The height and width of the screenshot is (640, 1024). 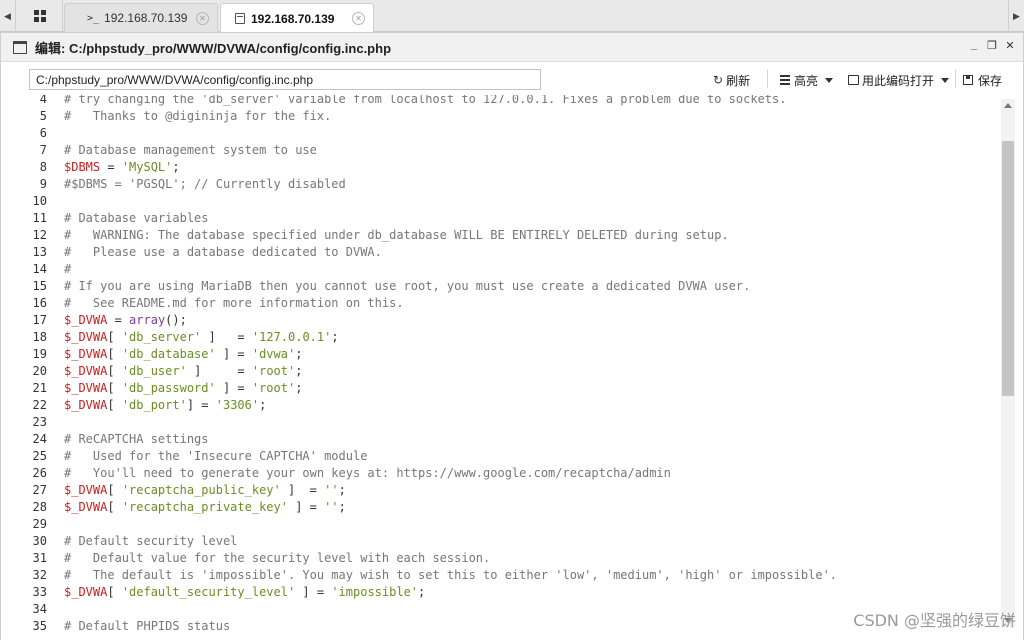 What do you see at coordinates (293, 18) in the screenshot?
I see `tab-label: 192.168.70.139` at bounding box center [293, 18].